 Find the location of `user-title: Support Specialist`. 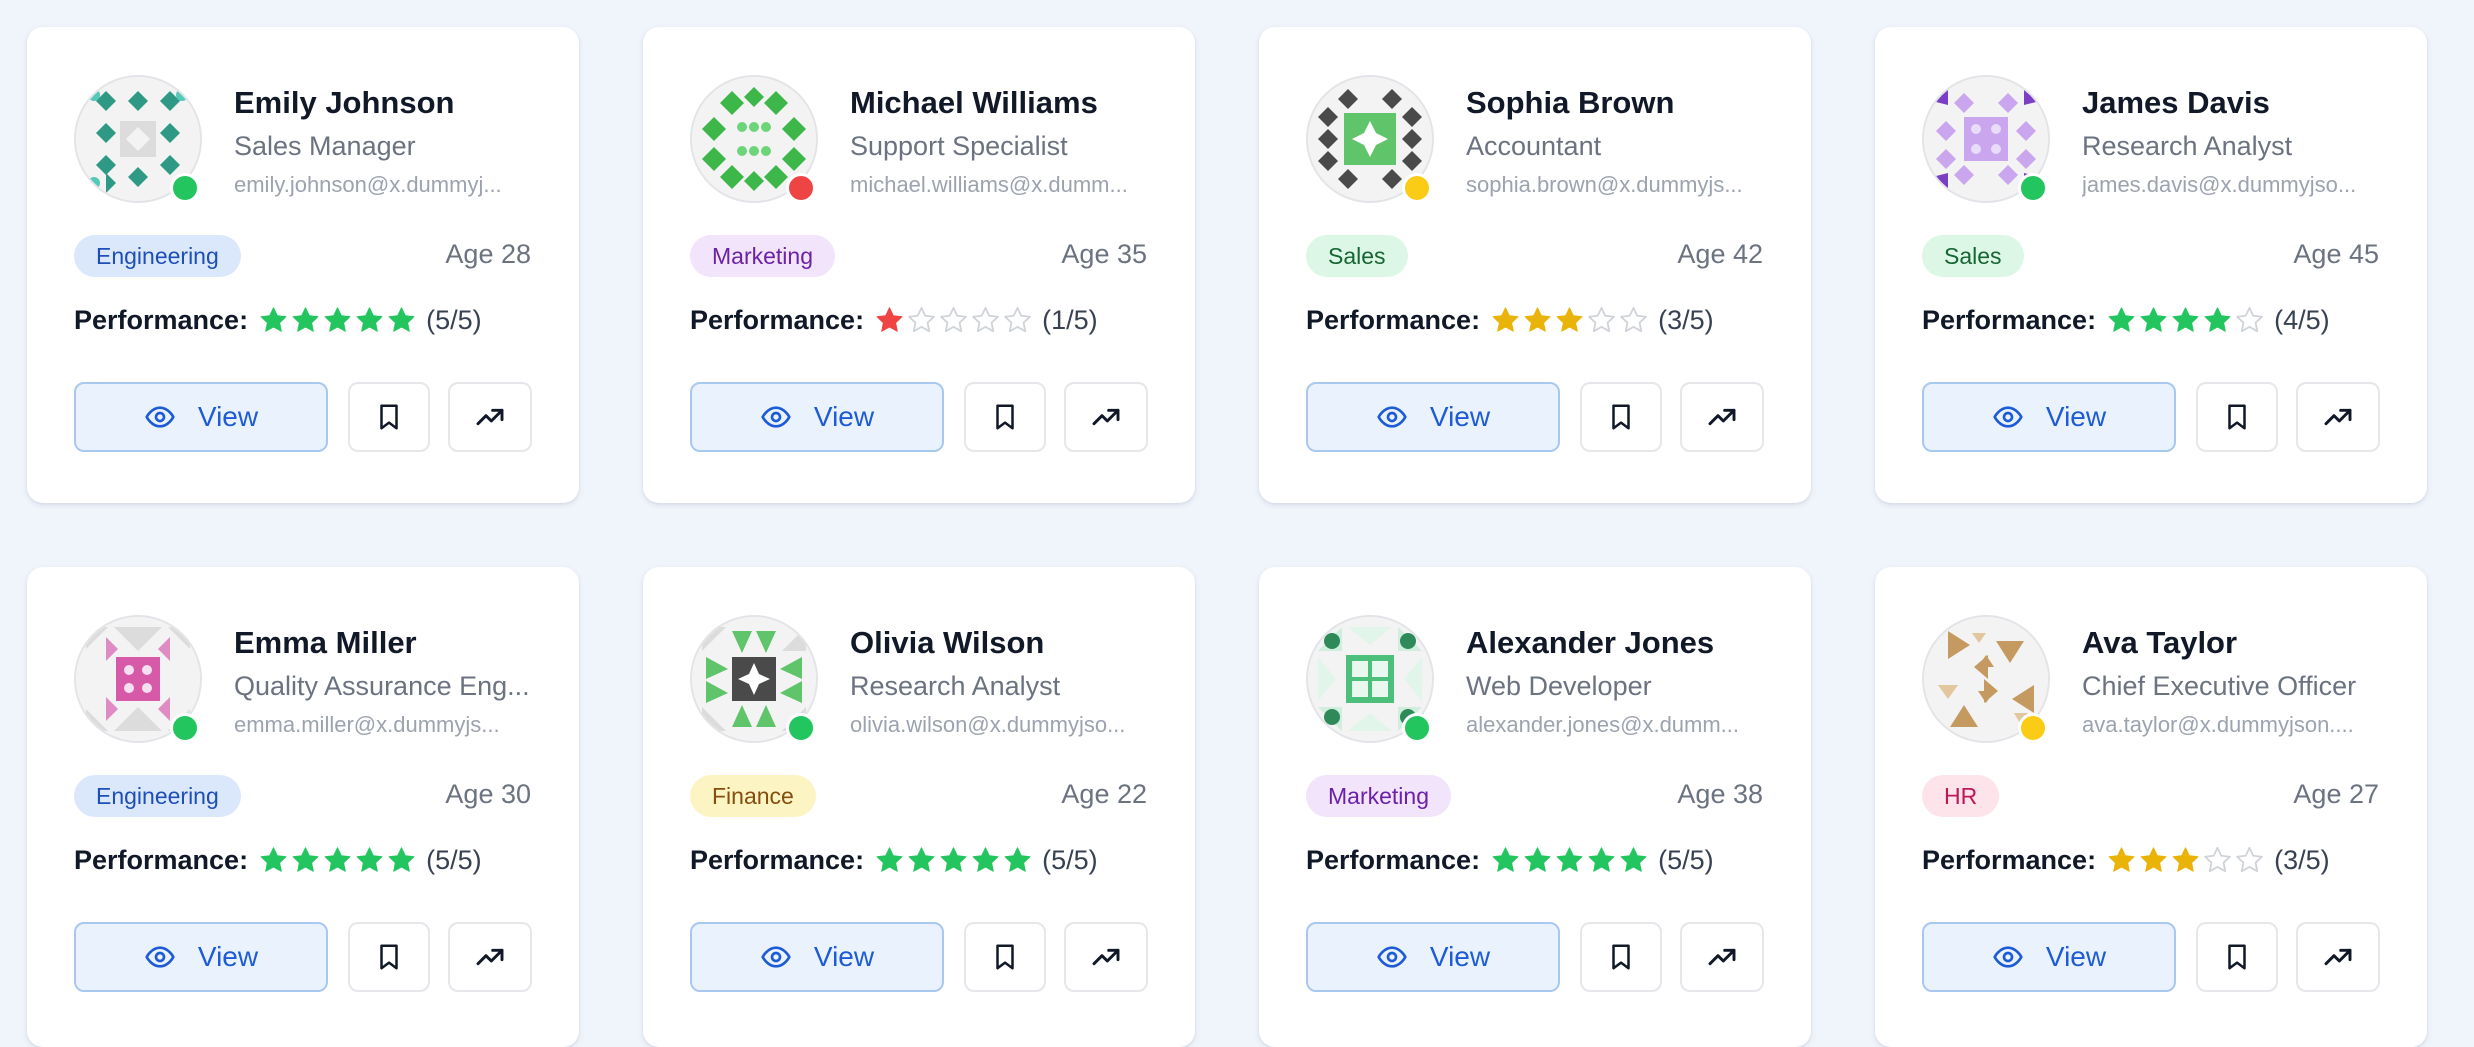

user-title: Support Specialist is located at coordinates (959, 146).